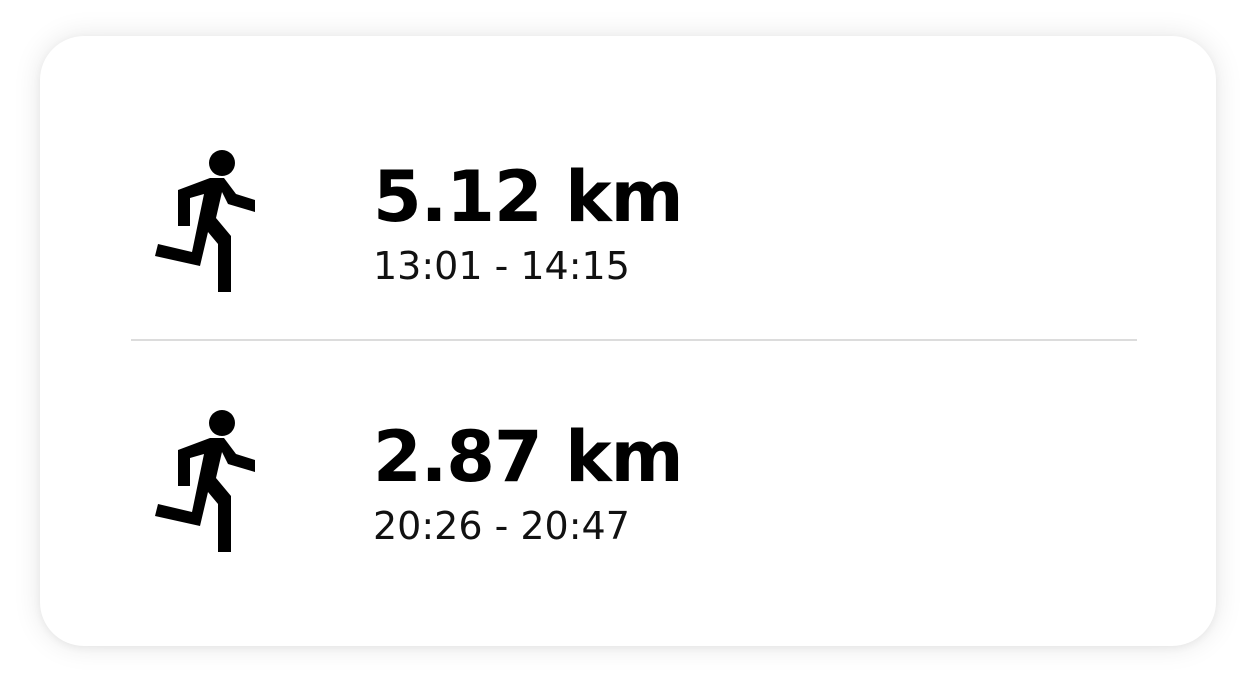 Image resolution: width=1256 pixels, height=690 pixels. Describe the element at coordinates (501, 526) in the screenshot. I see `activity-time-range: 20:26 - 20:47` at that location.